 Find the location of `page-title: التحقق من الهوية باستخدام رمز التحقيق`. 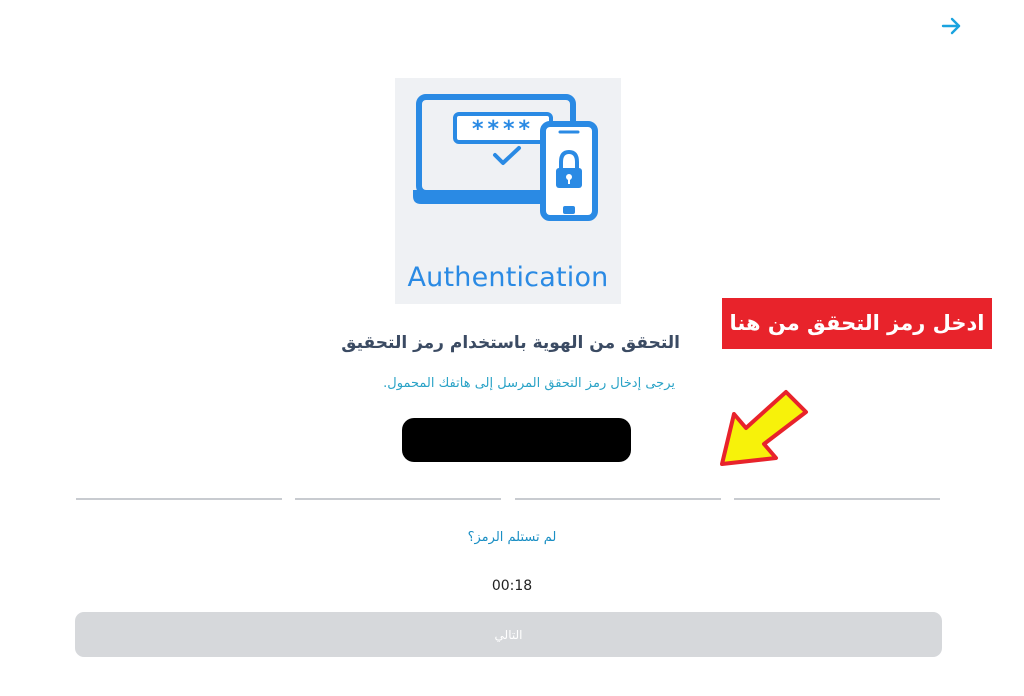

page-title: التحقق من الهوية باستخدام رمز التحقيق is located at coordinates (510, 343).